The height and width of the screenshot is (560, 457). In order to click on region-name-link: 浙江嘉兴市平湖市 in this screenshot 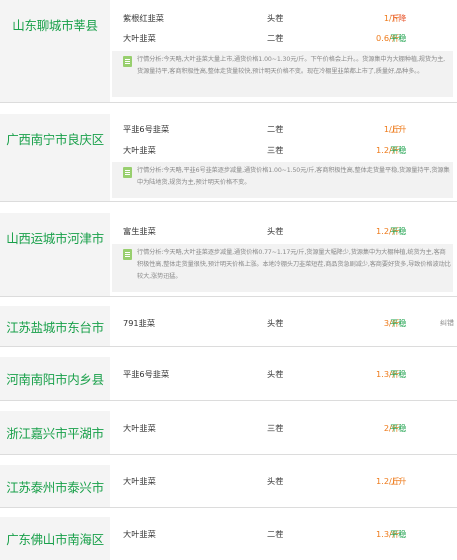, I will do `click(55, 432)`.